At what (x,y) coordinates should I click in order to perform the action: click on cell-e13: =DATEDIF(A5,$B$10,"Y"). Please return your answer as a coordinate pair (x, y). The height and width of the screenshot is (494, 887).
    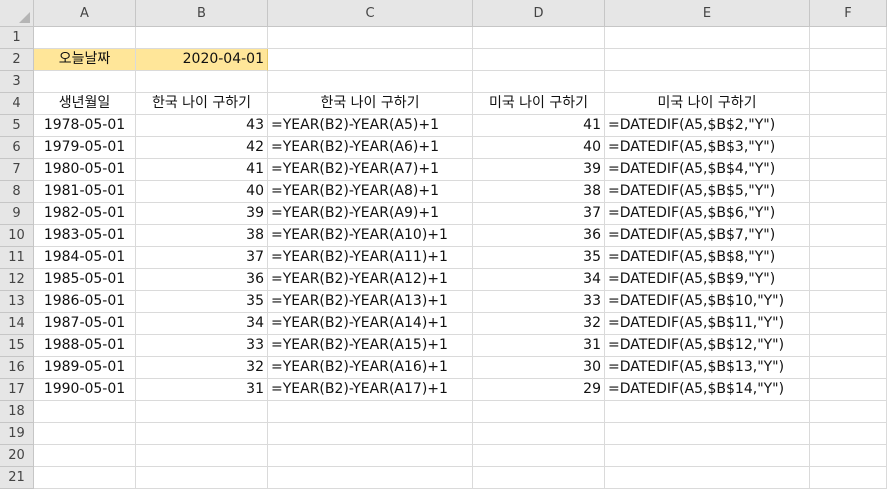
    Looking at the image, I should click on (707, 302).